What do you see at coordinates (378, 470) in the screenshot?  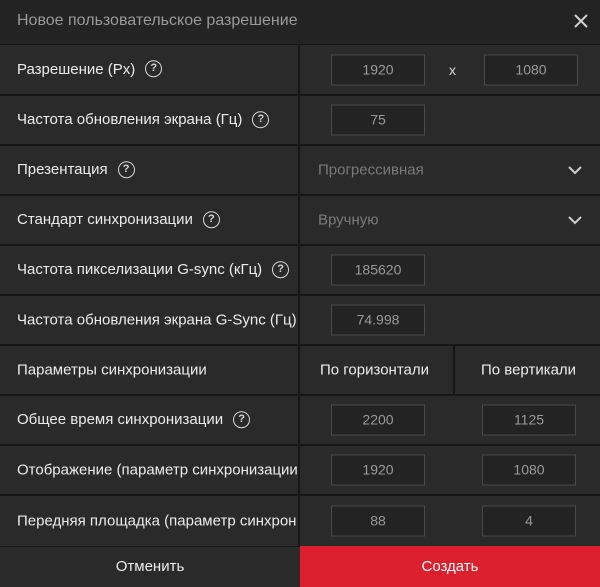 I see `display-horizontal-input: 1920` at bounding box center [378, 470].